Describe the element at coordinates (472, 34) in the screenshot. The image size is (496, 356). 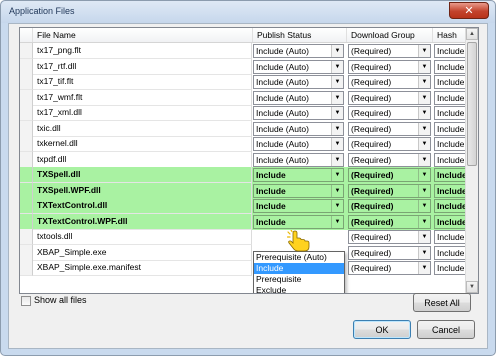
I see `scroll-up-button: ▲` at that location.